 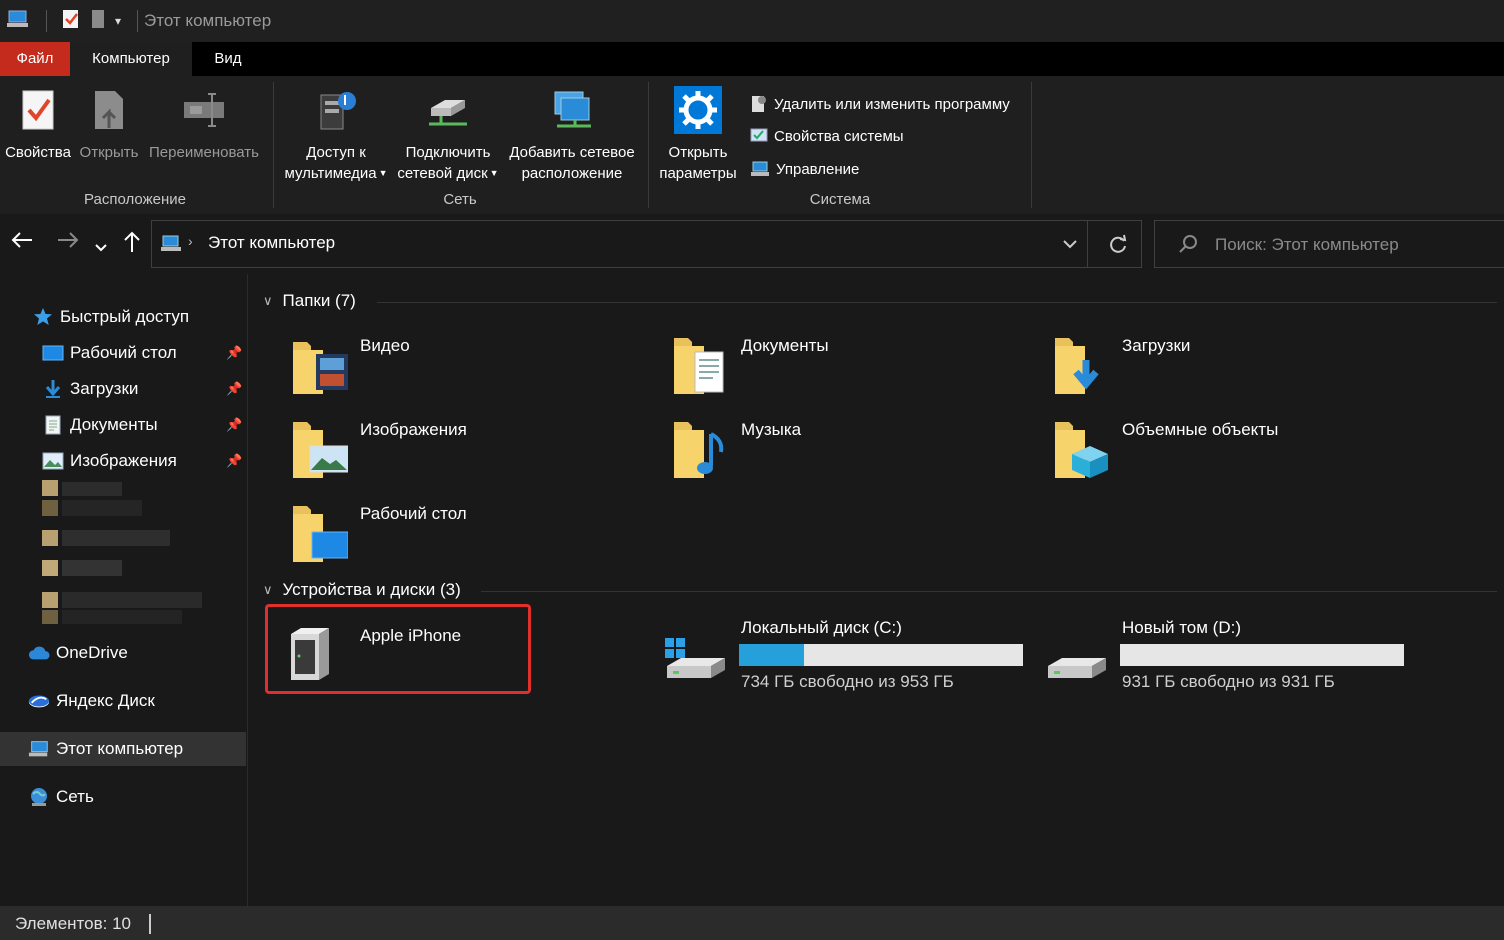 I want to click on tab-file: Файл, so click(x=35, y=59).